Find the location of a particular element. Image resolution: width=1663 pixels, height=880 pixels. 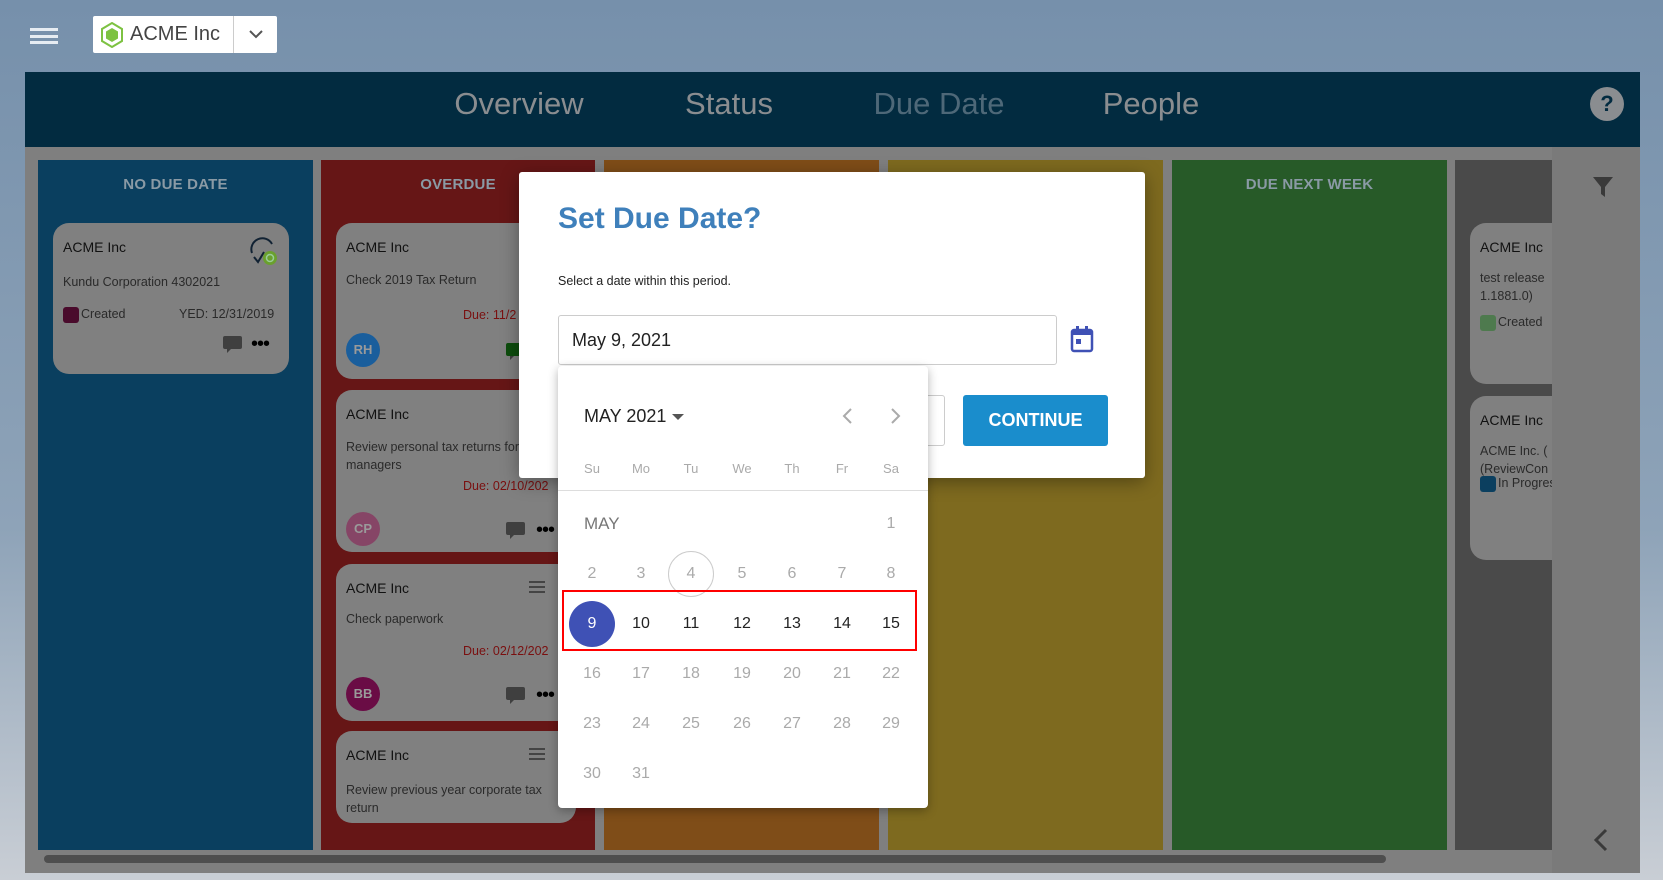

calendar-day: 24 is located at coordinates (641, 723).